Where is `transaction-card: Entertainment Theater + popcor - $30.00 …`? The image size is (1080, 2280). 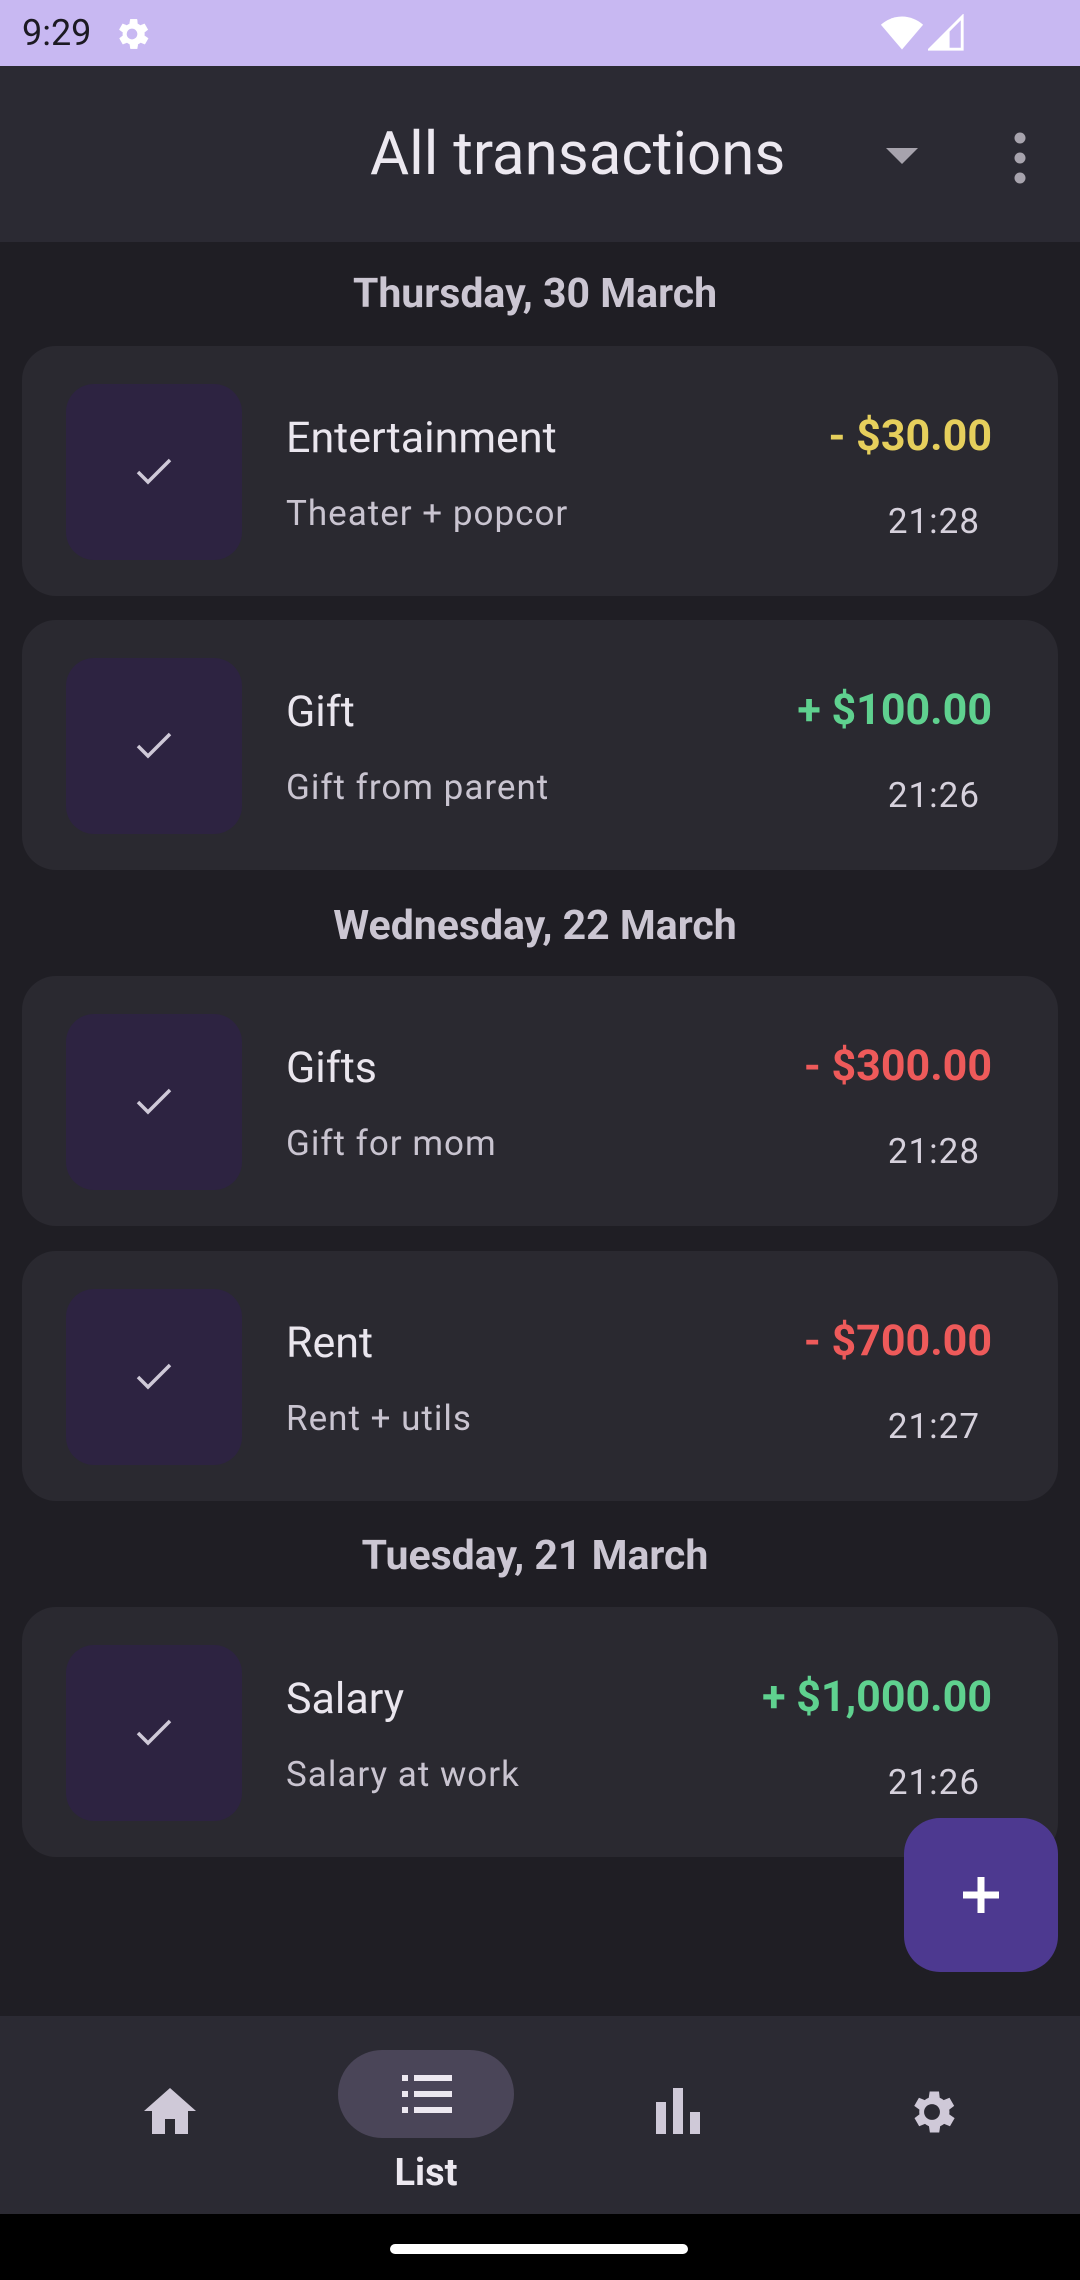
transaction-card: Entertainment Theater + popcor - $30.00 … is located at coordinates (540, 471).